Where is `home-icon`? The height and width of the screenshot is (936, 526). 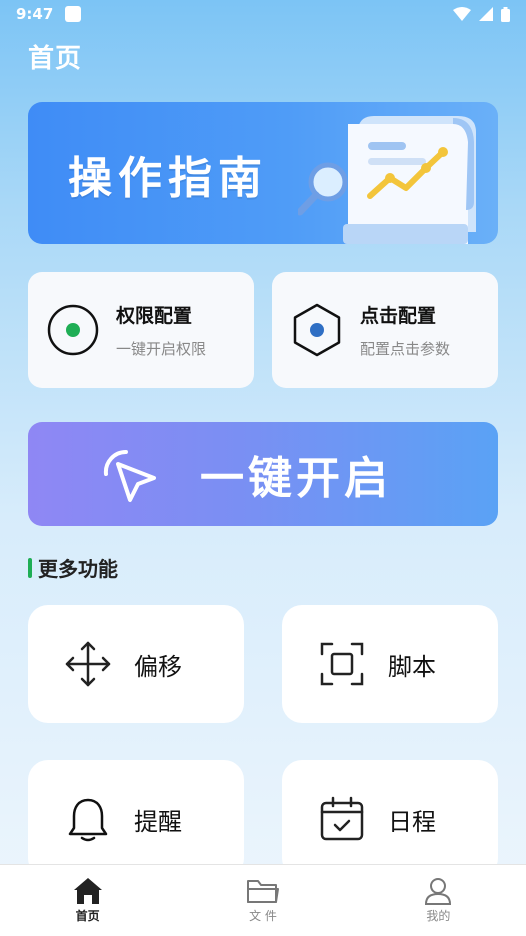
home-icon is located at coordinates (87, 891).